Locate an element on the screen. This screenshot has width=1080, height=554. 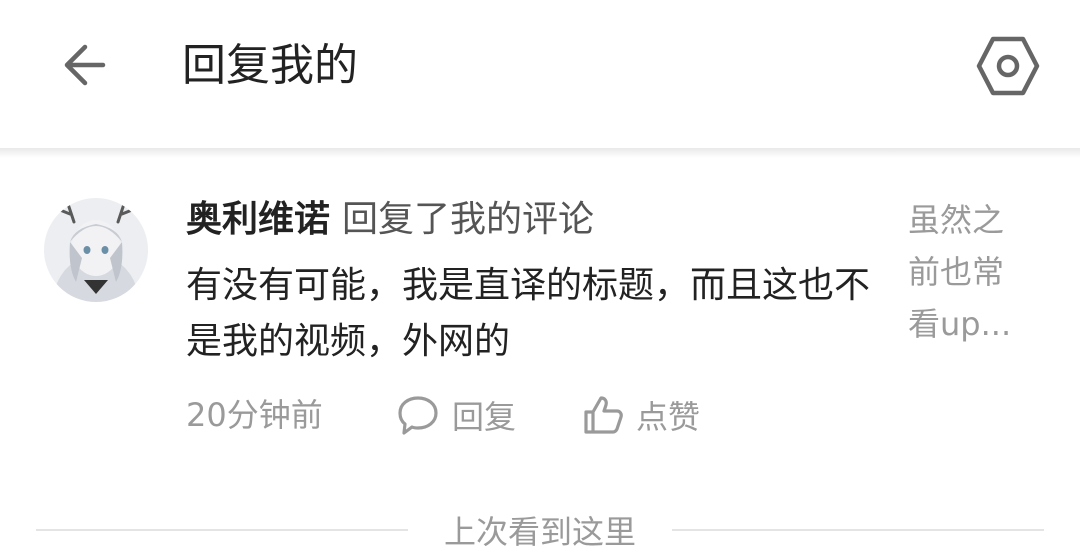
reply-button: 回复 is located at coordinates (456, 415).